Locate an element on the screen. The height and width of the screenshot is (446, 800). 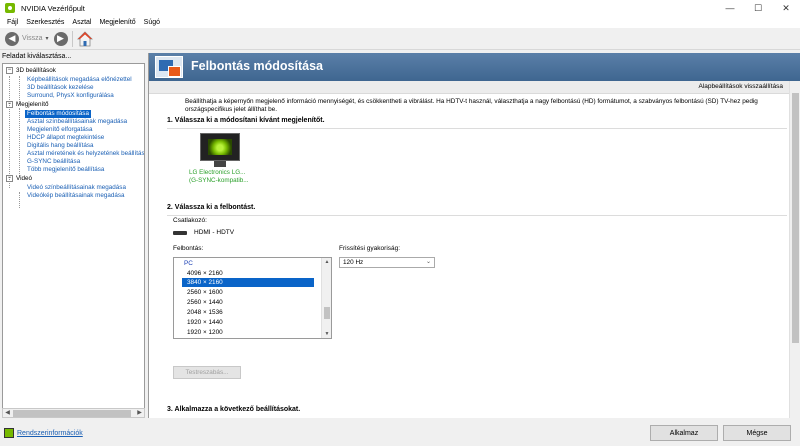
tree-category-display: − Megjelenítő is located at coordinates (27, 105).